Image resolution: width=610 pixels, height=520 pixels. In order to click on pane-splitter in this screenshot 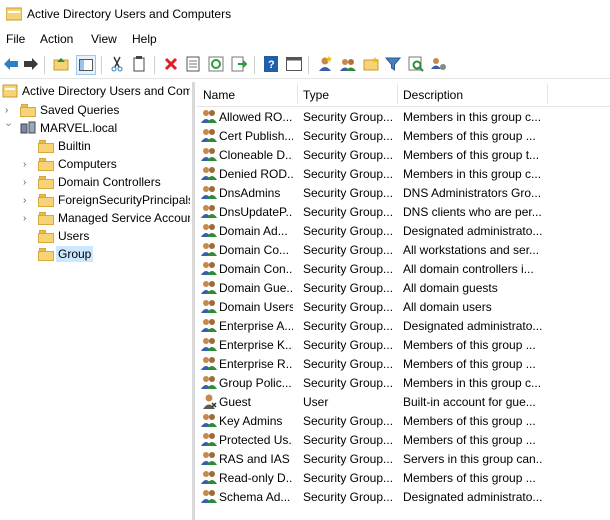, I will do `click(193, 301)`.